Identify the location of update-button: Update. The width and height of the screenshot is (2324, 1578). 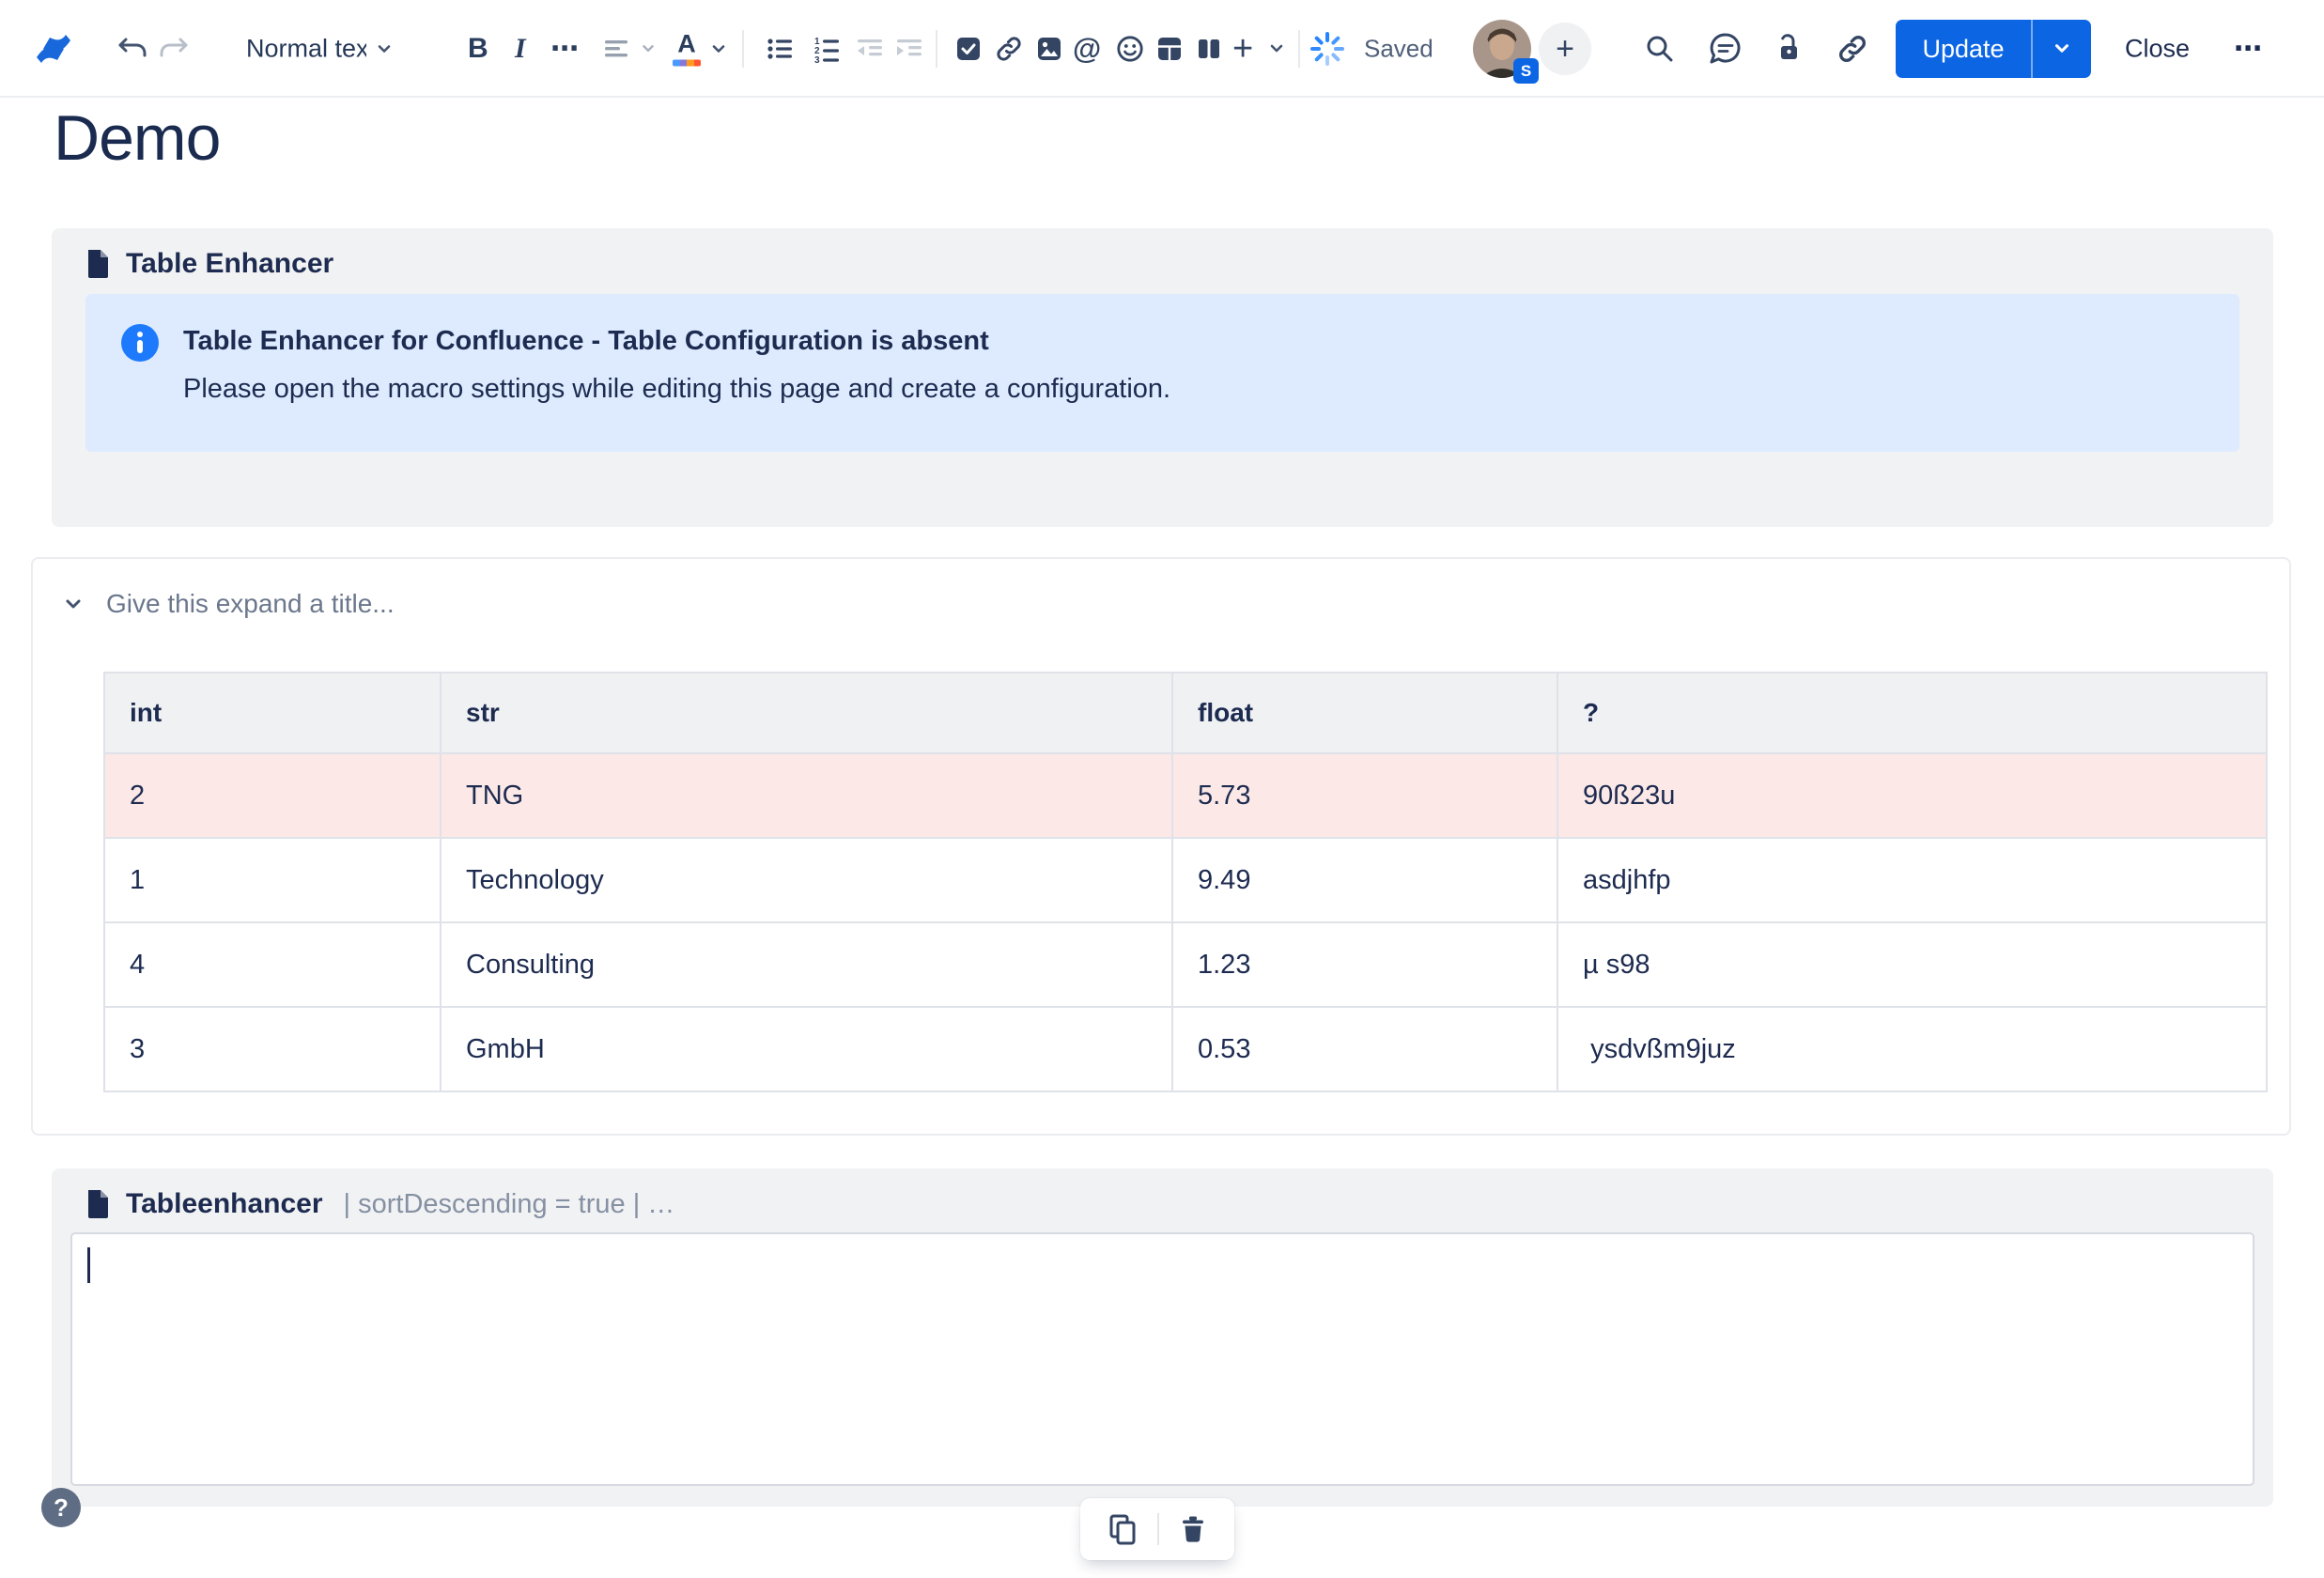
(1964, 49).